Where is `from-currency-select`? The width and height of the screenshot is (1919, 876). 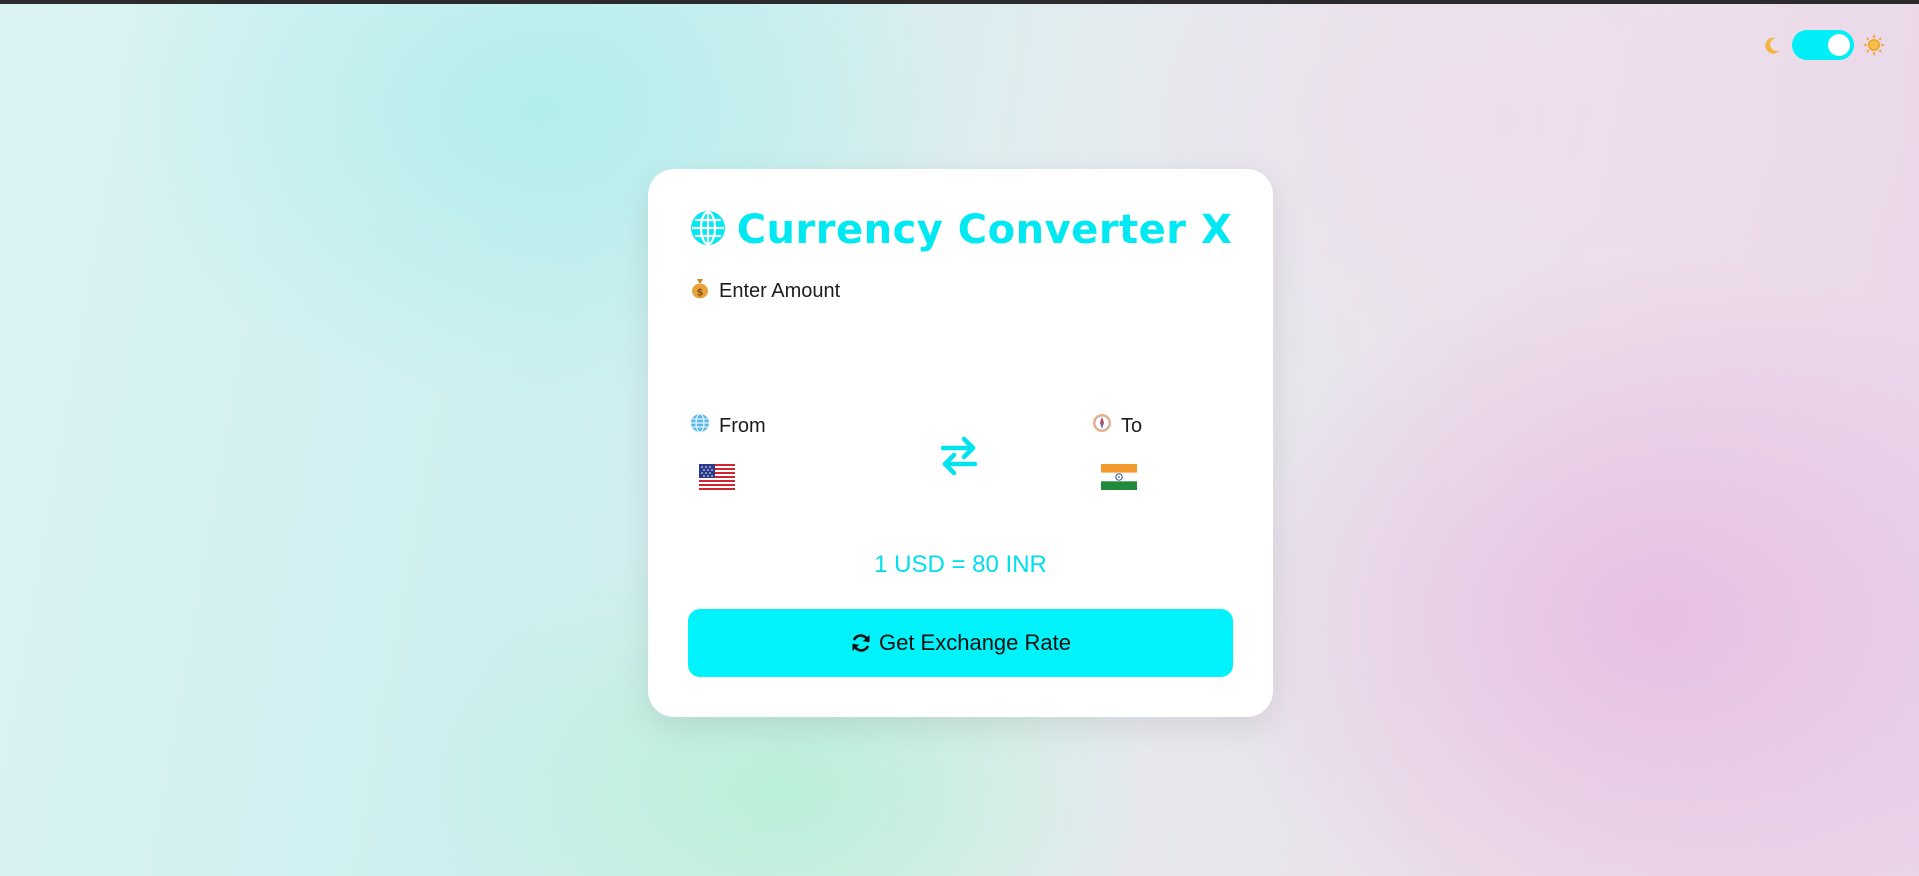
from-currency-select is located at coordinates (717, 479).